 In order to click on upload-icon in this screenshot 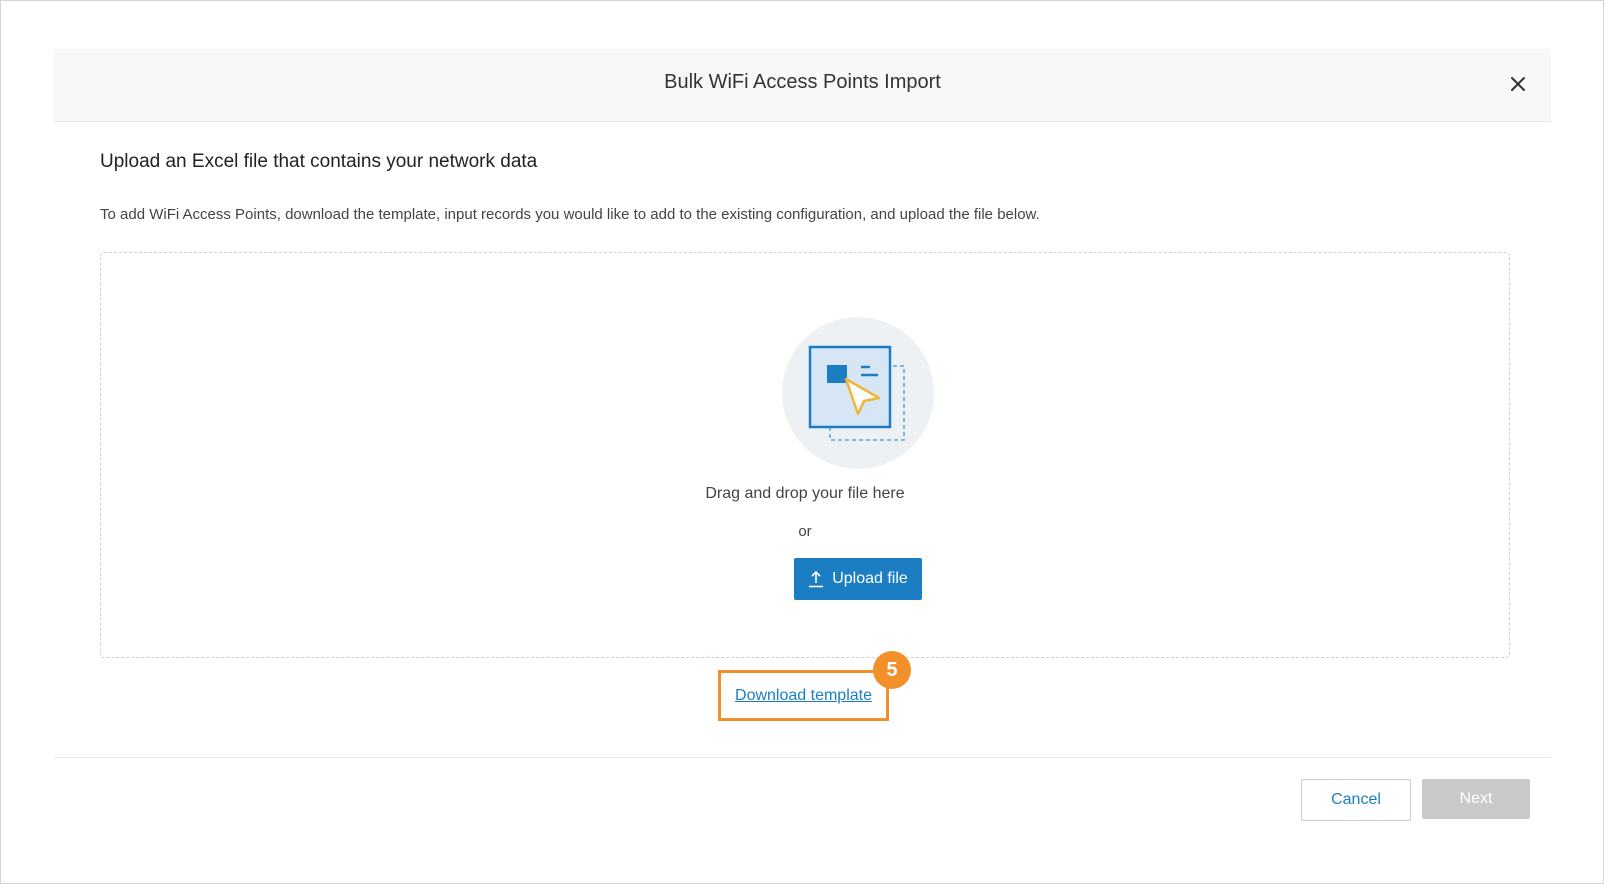, I will do `click(816, 579)`.